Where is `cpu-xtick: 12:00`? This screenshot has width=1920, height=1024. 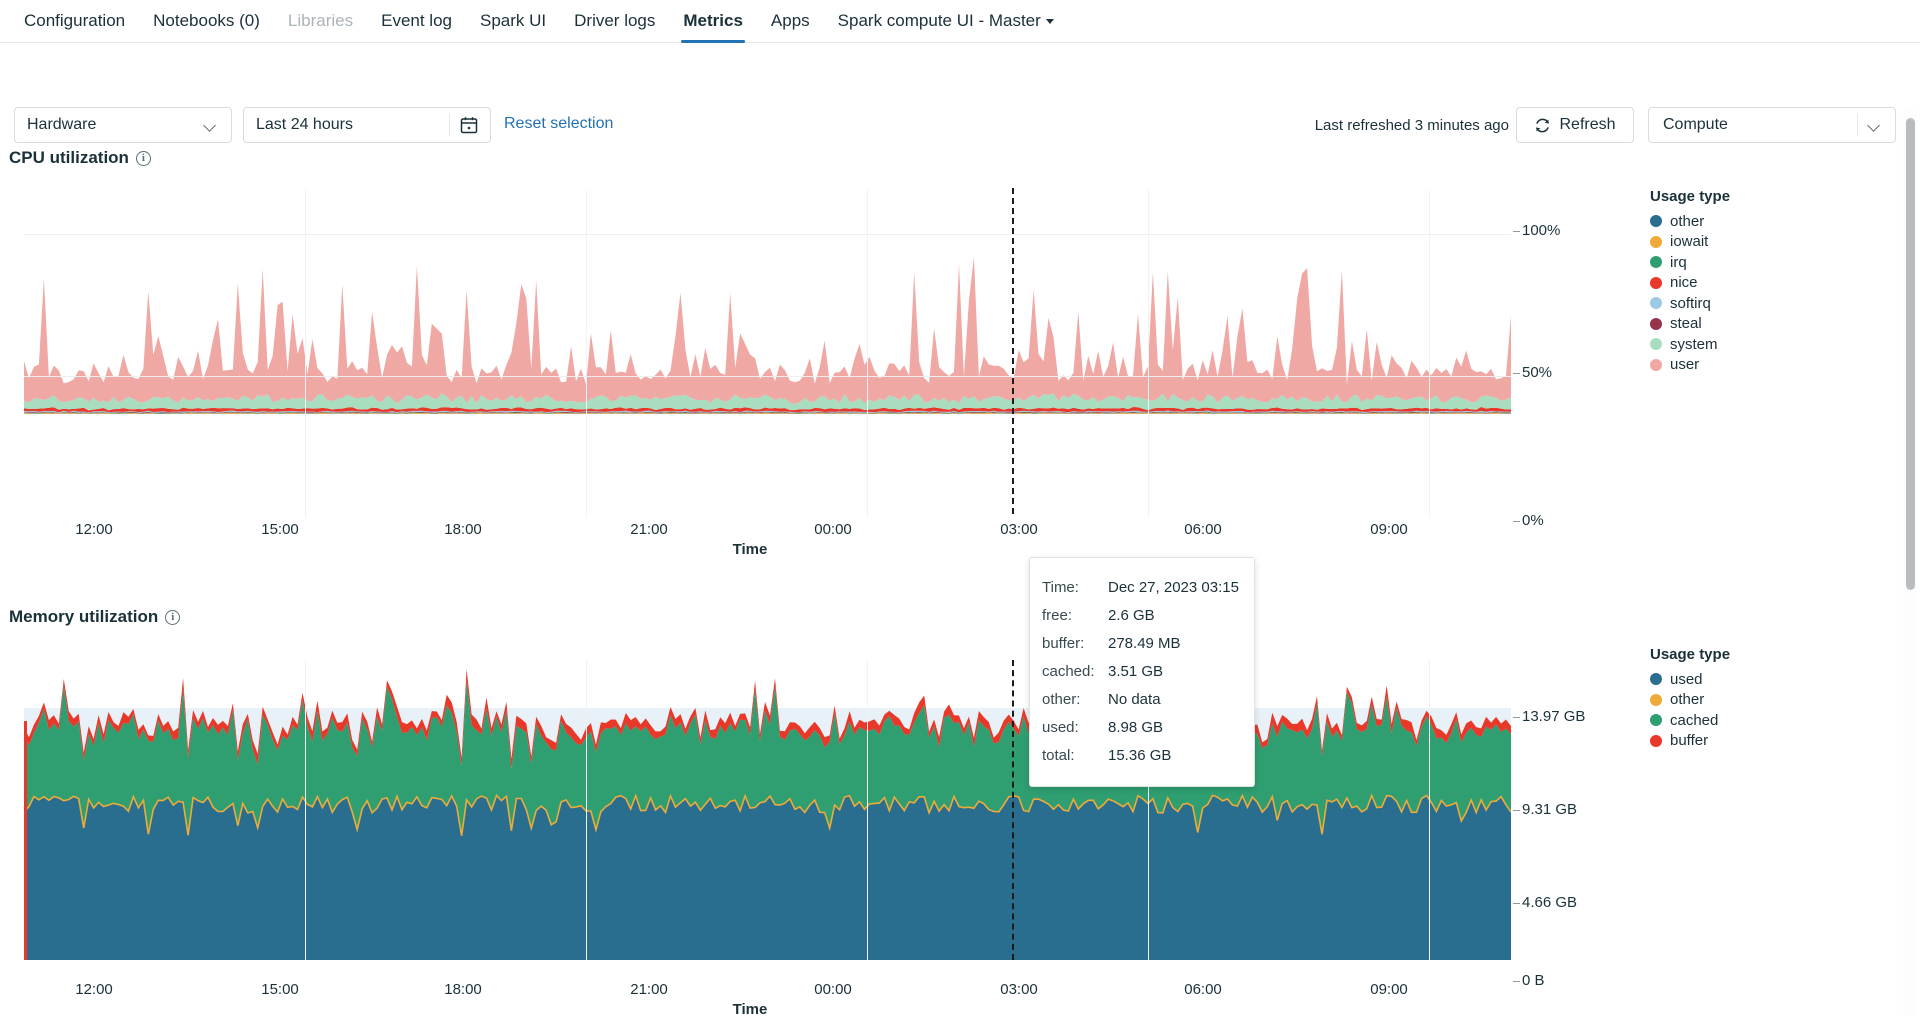
cpu-xtick: 12:00 is located at coordinates (94, 529).